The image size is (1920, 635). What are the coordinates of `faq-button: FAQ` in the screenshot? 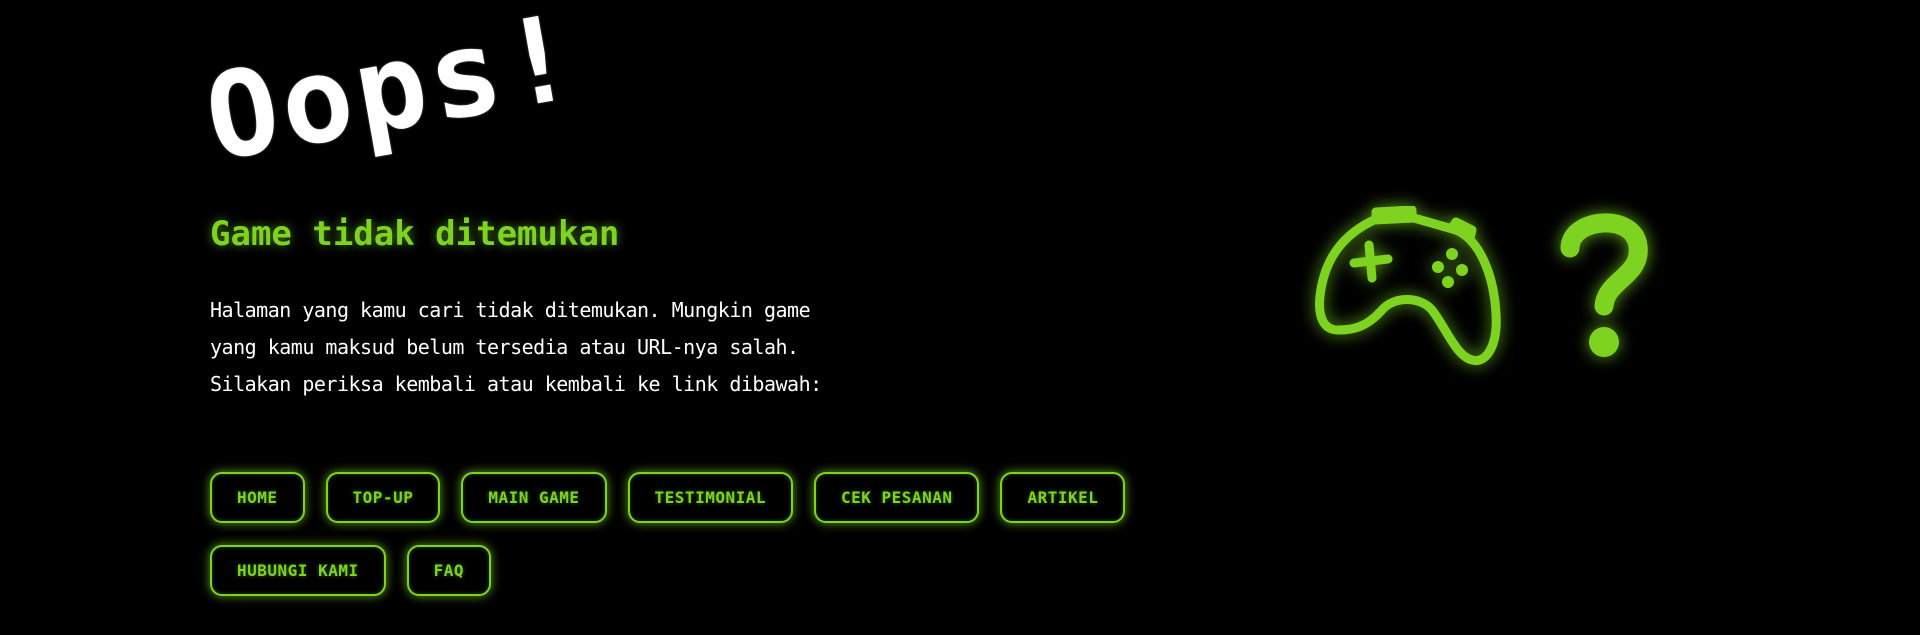 It's located at (448, 570).